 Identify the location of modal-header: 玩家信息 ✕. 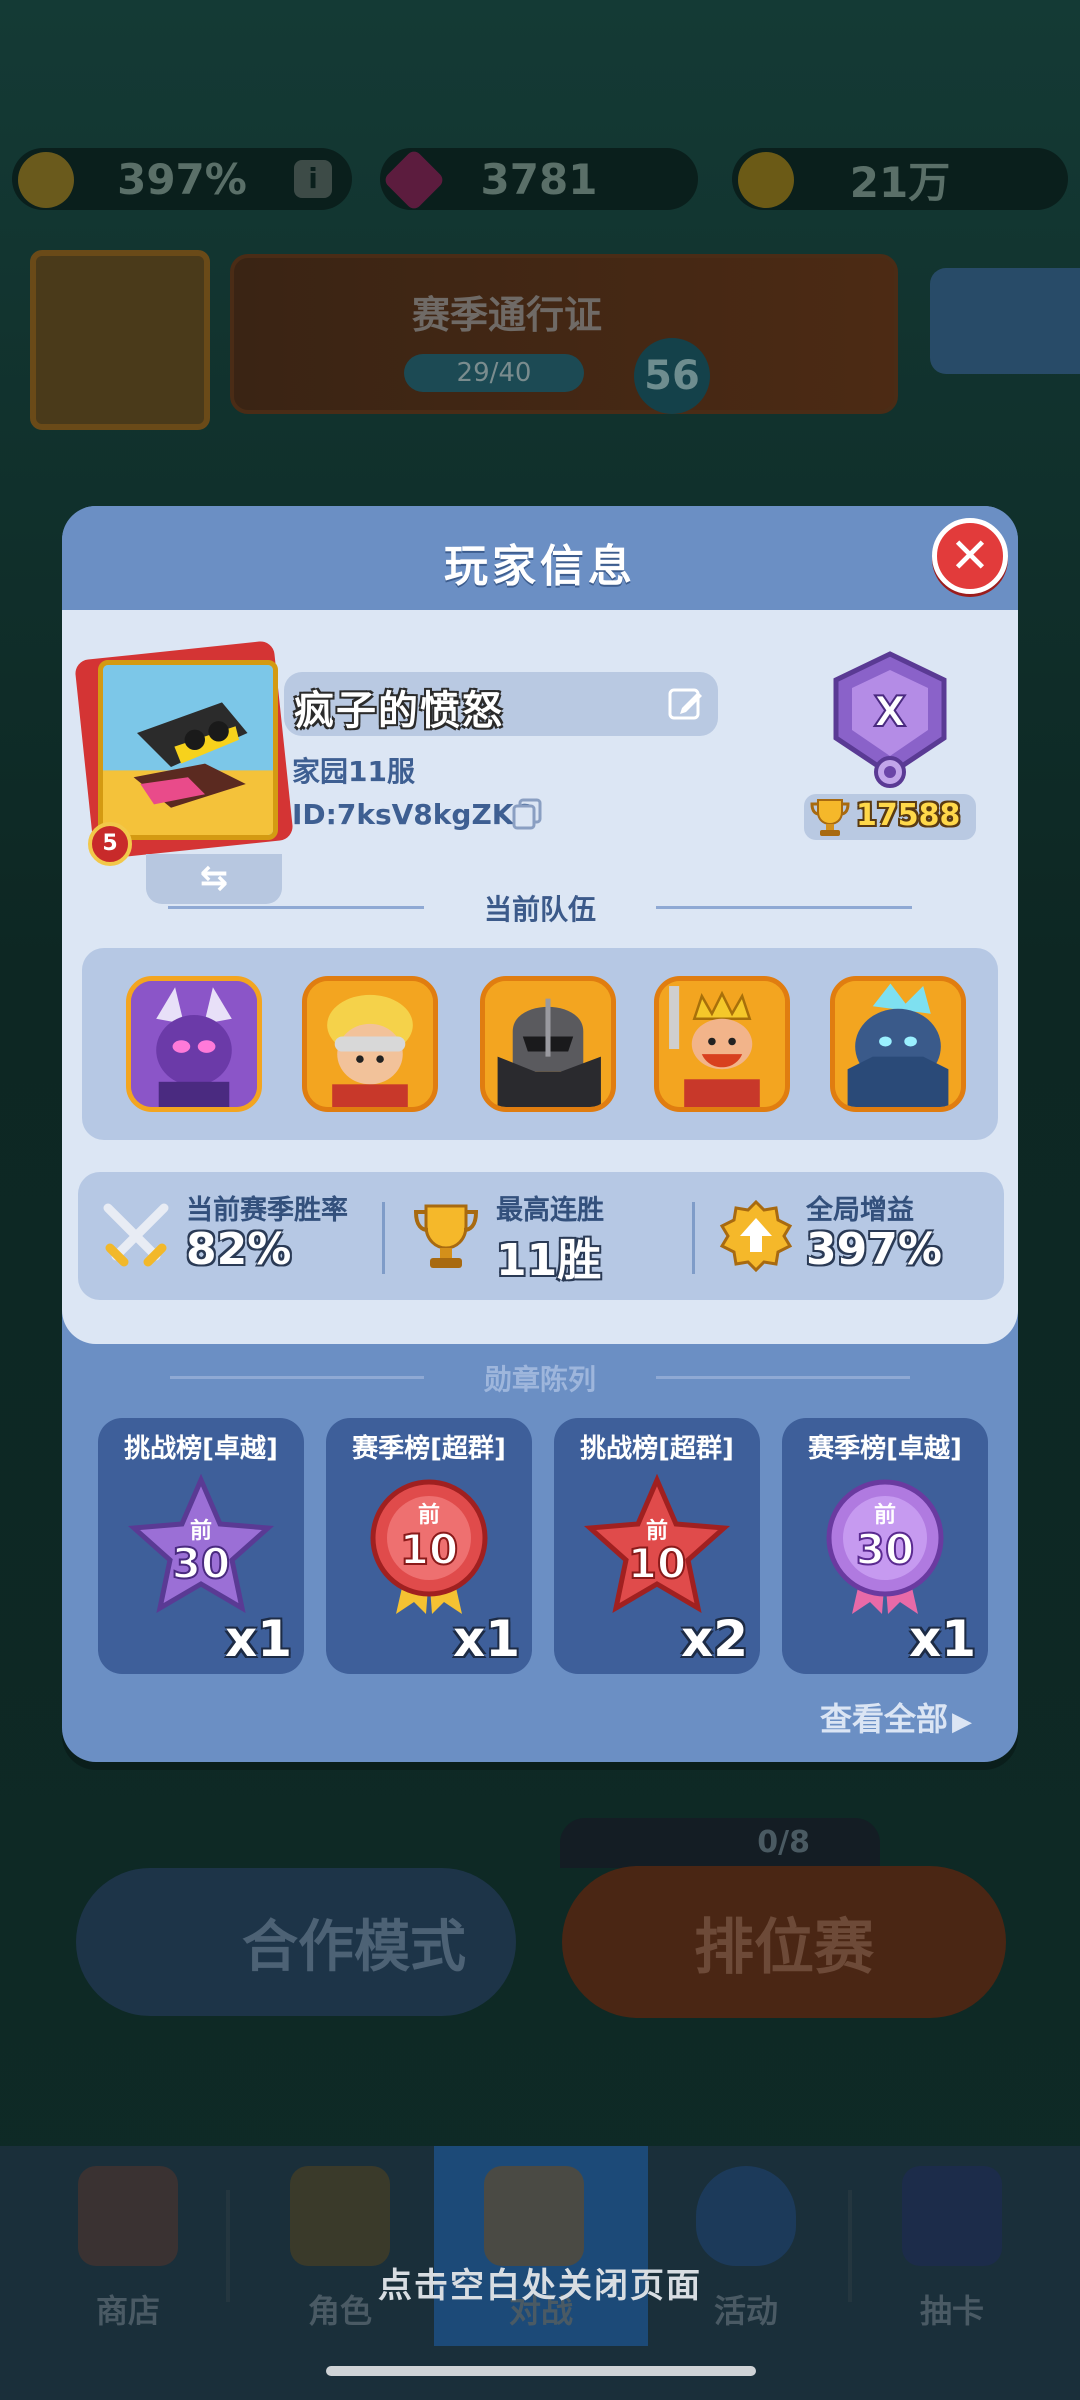
(540, 559).